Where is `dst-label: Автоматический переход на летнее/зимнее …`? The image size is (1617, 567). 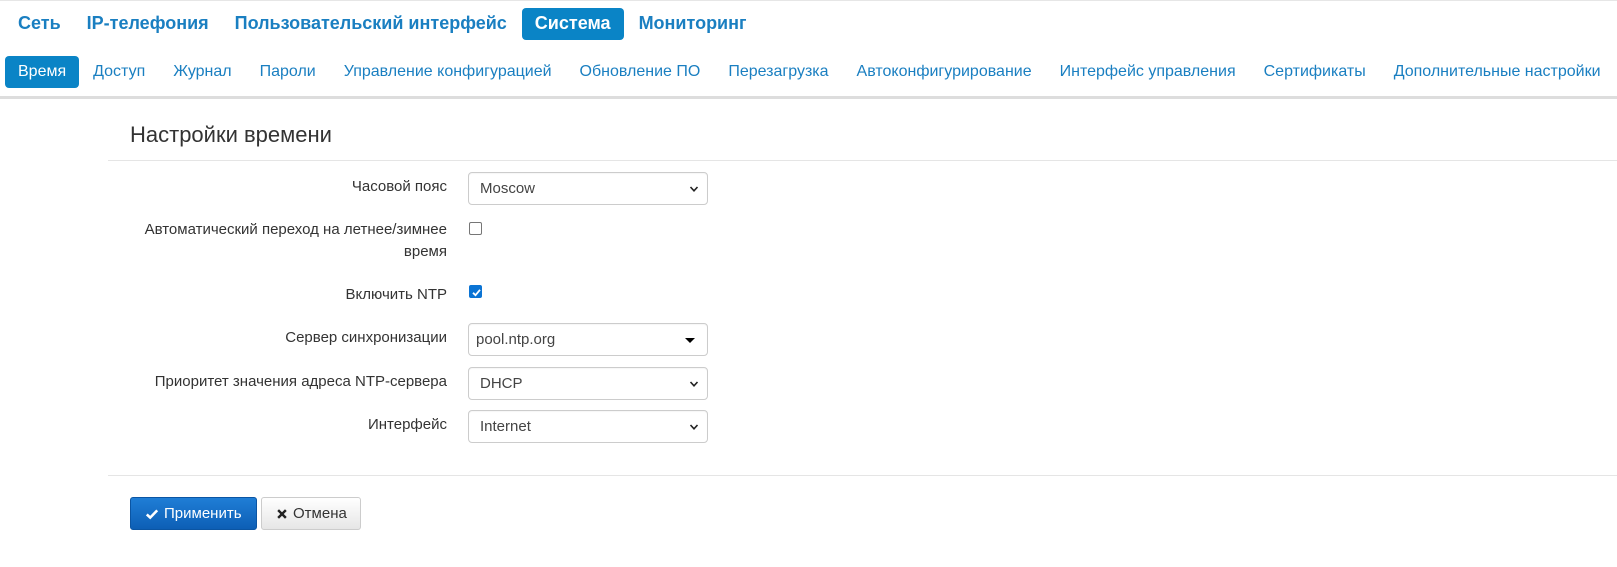 dst-label: Автоматический переход на летнее/зимнее … is located at coordinates (287, 241).